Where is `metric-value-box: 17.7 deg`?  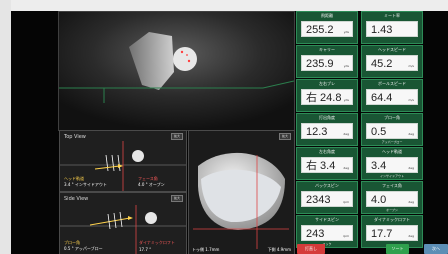 metric-value-box: 17.7 deg is located at coordinates (392, 233).